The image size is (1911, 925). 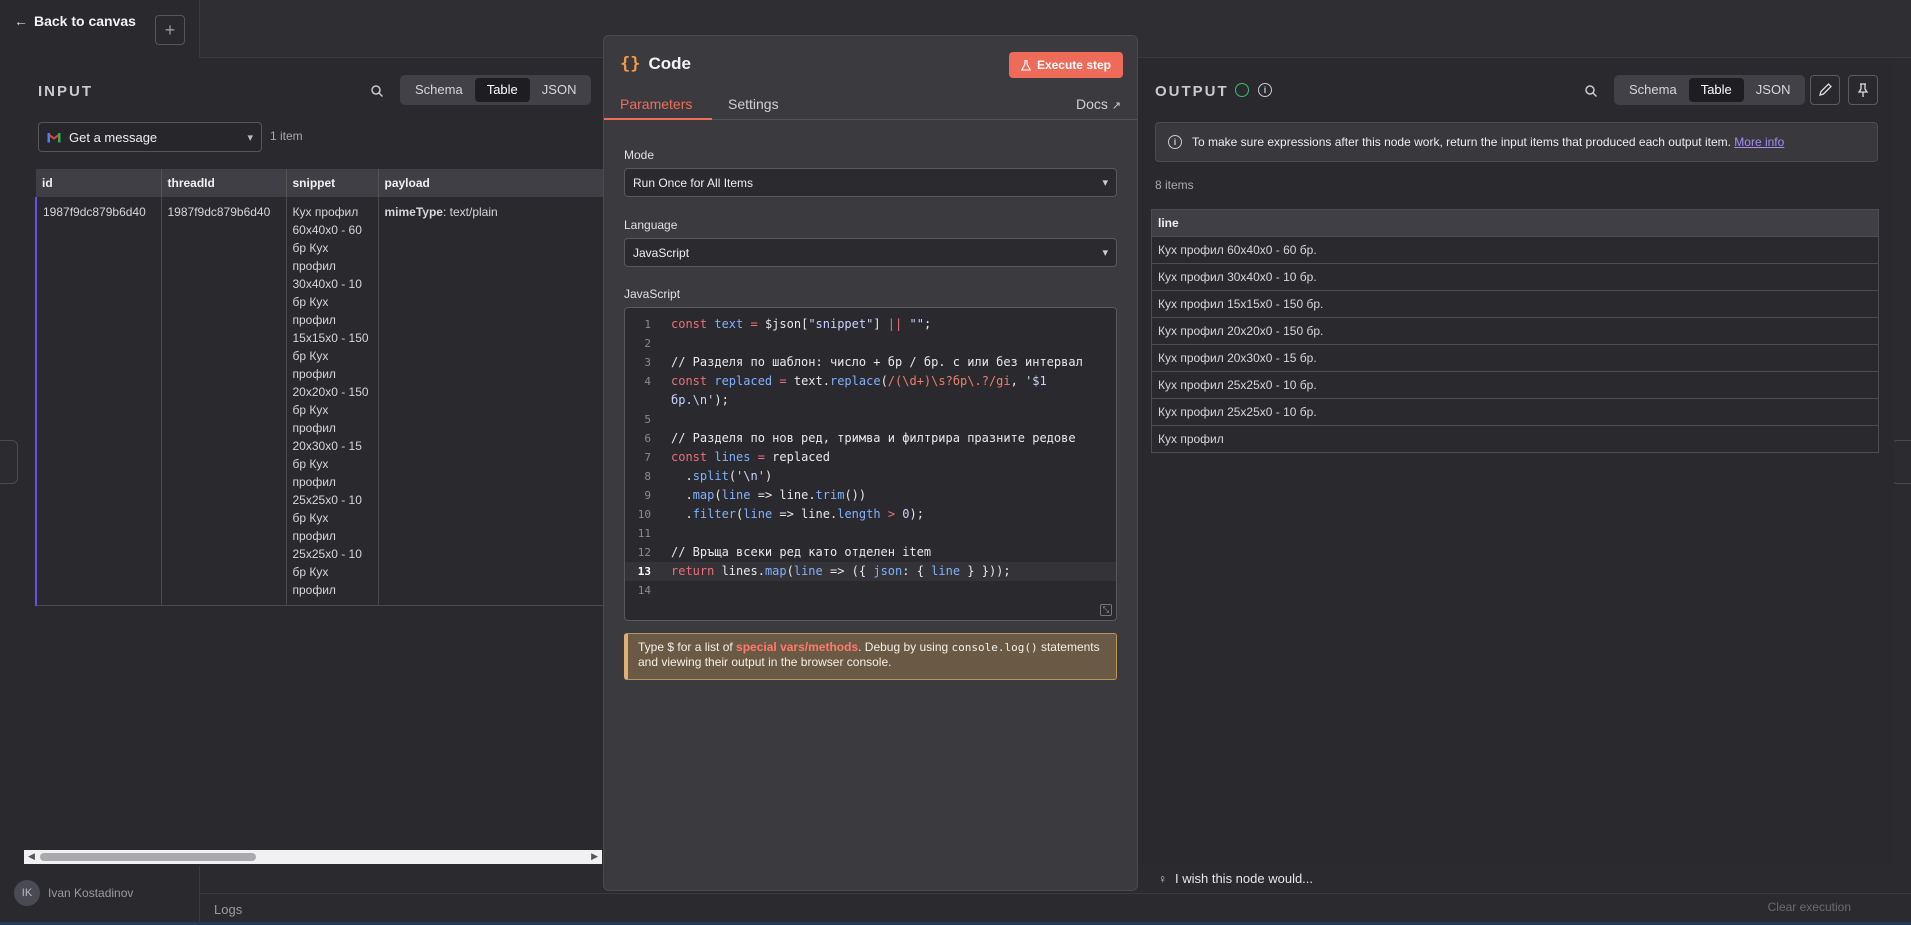 What do you see at coordinates (1773, 90) in the screenshot?
I see `output-view-json: JSON` at bounding box center [1773, 90].